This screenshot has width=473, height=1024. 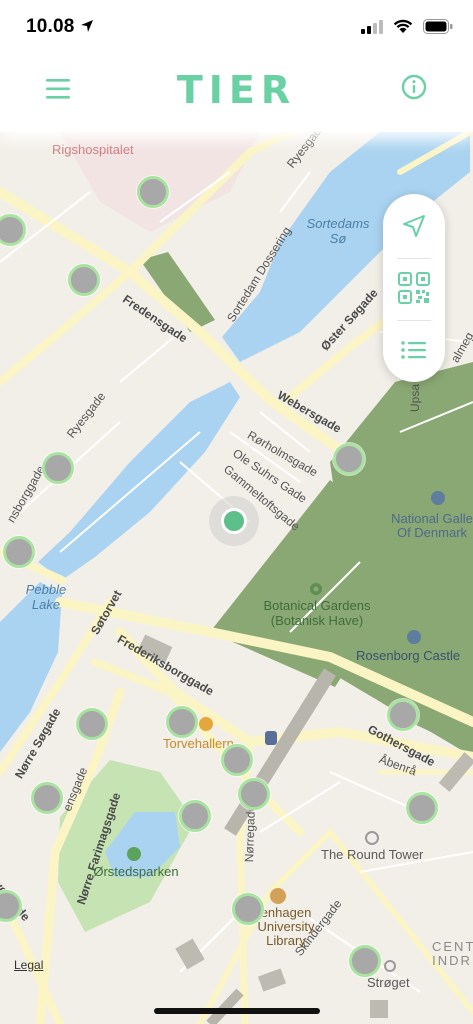 What do you see at coordinates (236, 94) in the screenshot?
I see `app-header: TIER` at bounding box center [236, 94].